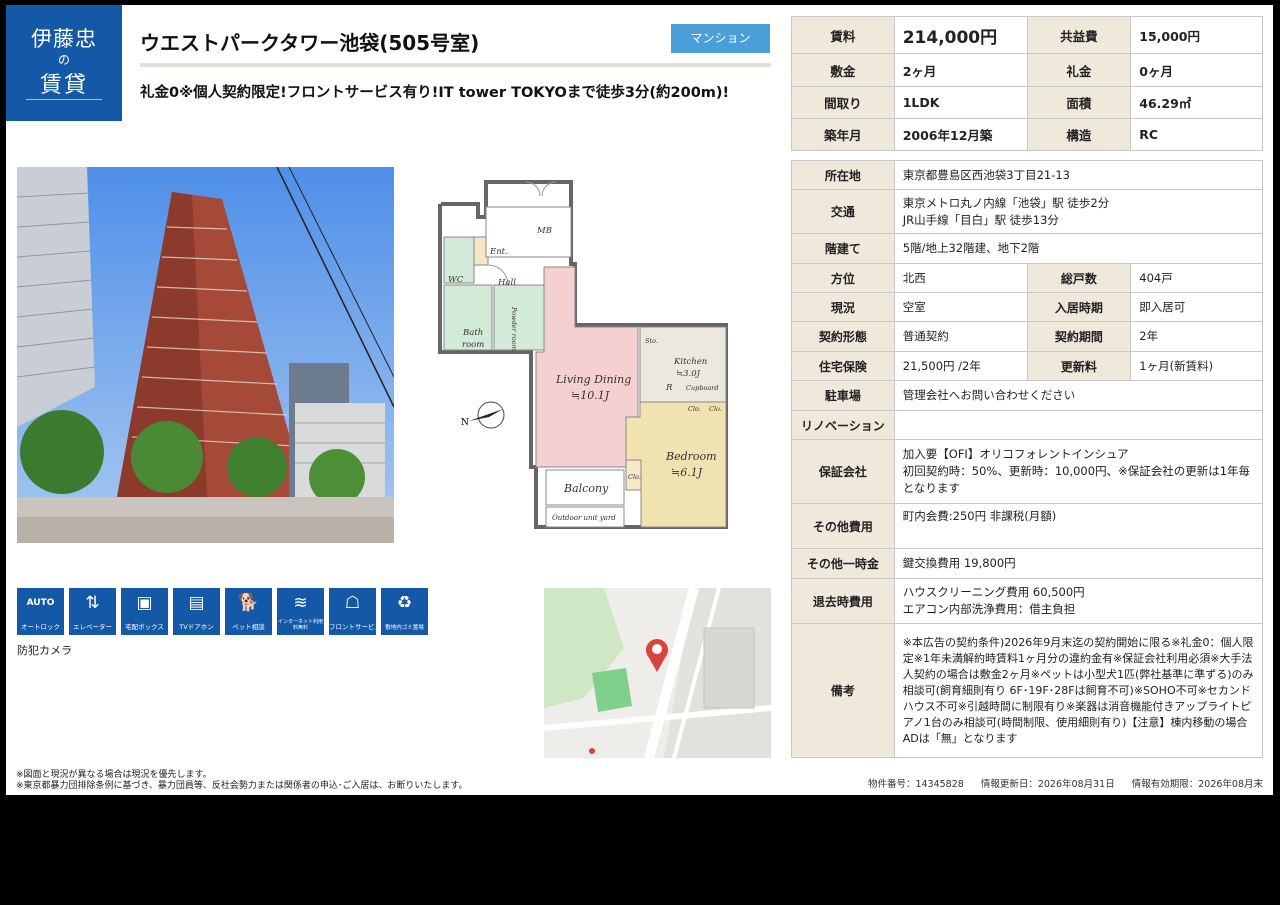  What do you see at coordinates (196, 611) in the screenshot?
I see `tv-intercom-icon: ▤ TVドアホン` at bounding box center [196, 611].